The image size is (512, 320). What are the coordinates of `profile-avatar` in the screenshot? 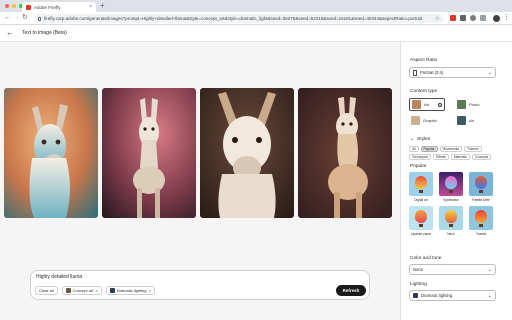 It's located at (496, 18).